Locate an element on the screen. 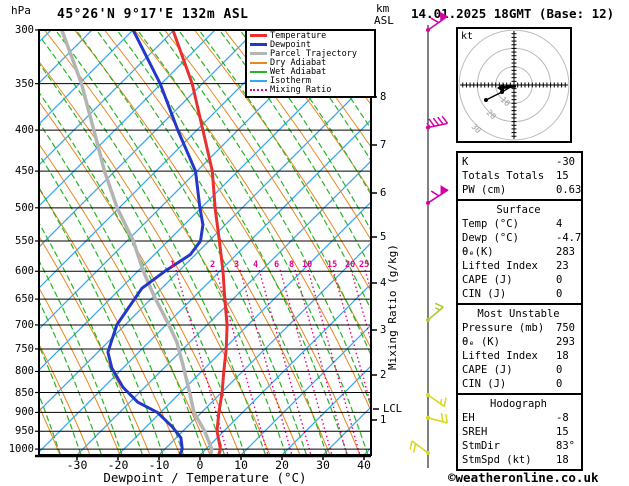  mixing-ratio-value-label: 25 is located at coordinates (364, 265).